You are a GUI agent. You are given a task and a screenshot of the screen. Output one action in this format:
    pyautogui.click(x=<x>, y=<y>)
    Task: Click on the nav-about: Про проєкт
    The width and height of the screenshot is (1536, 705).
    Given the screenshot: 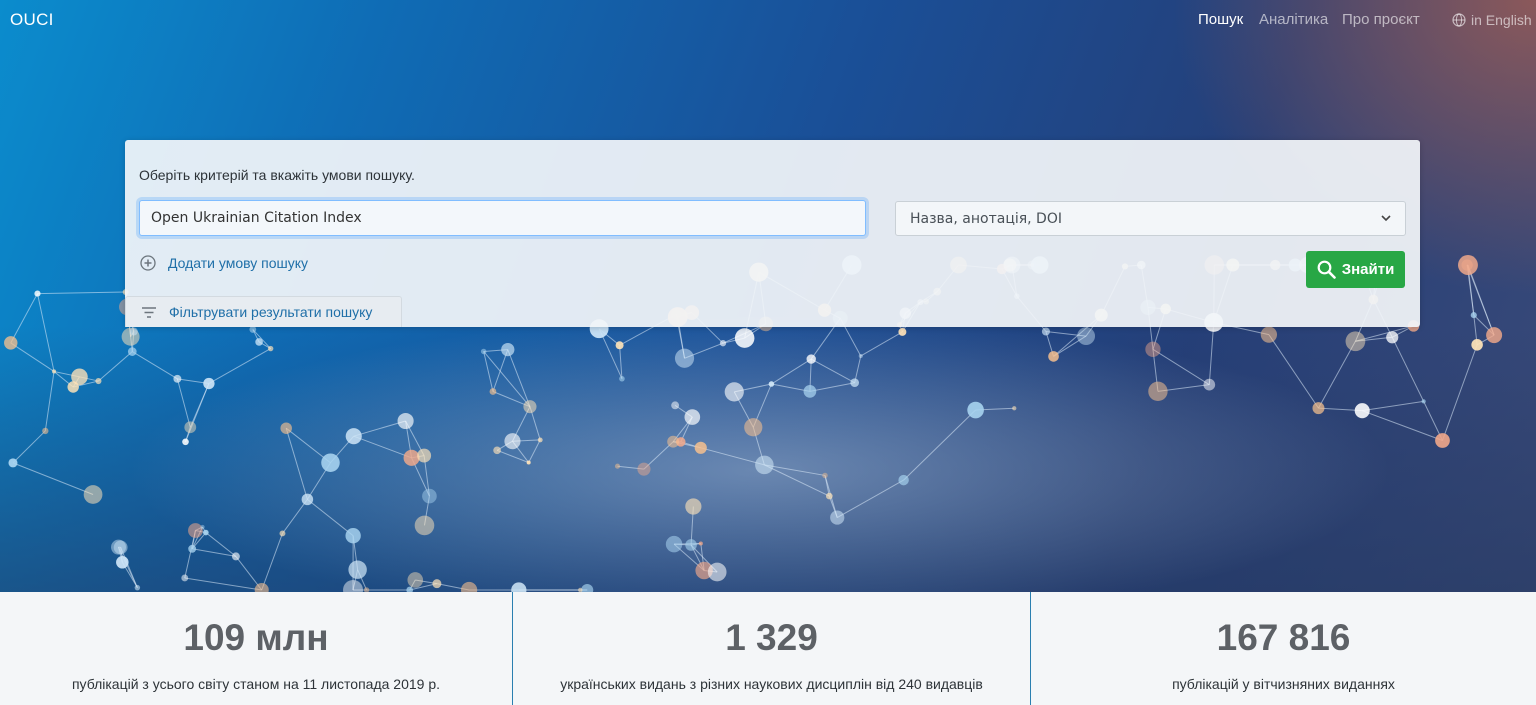 What is the action you would take?
    pyautogui.click(x=1381, y=19)
    